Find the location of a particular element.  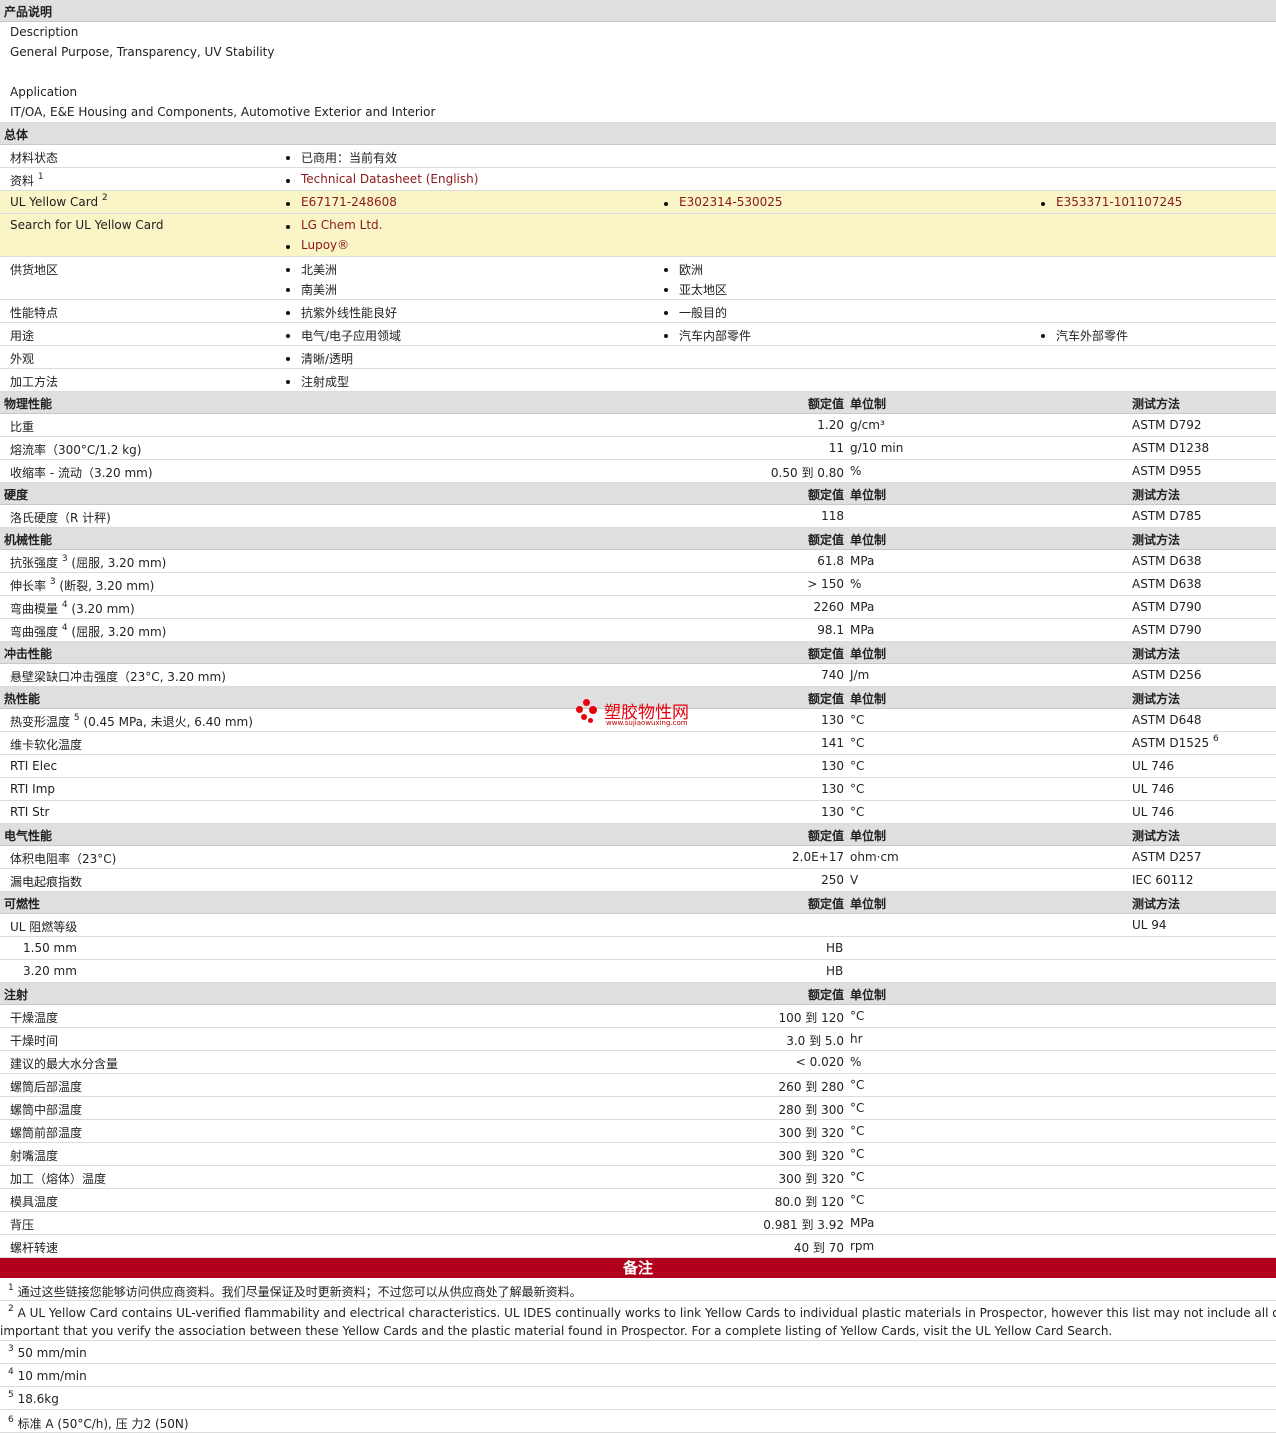

property-label: UL 阻燃等级 is located at coordinates (44, 927).